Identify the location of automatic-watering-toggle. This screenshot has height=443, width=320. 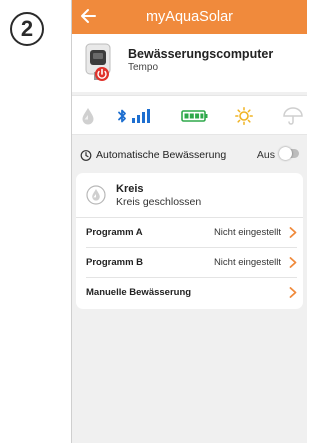
(289, 153).